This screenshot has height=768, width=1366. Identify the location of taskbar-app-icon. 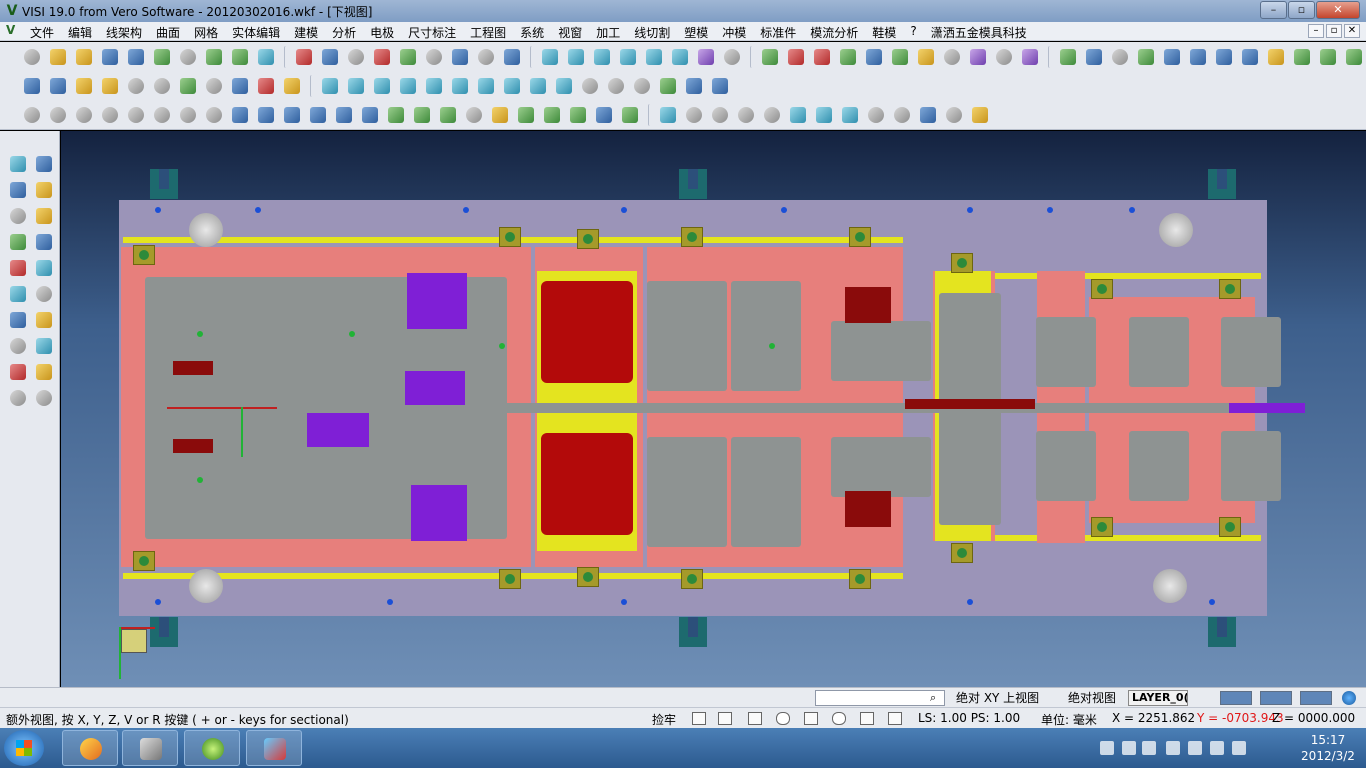
(274, 748).